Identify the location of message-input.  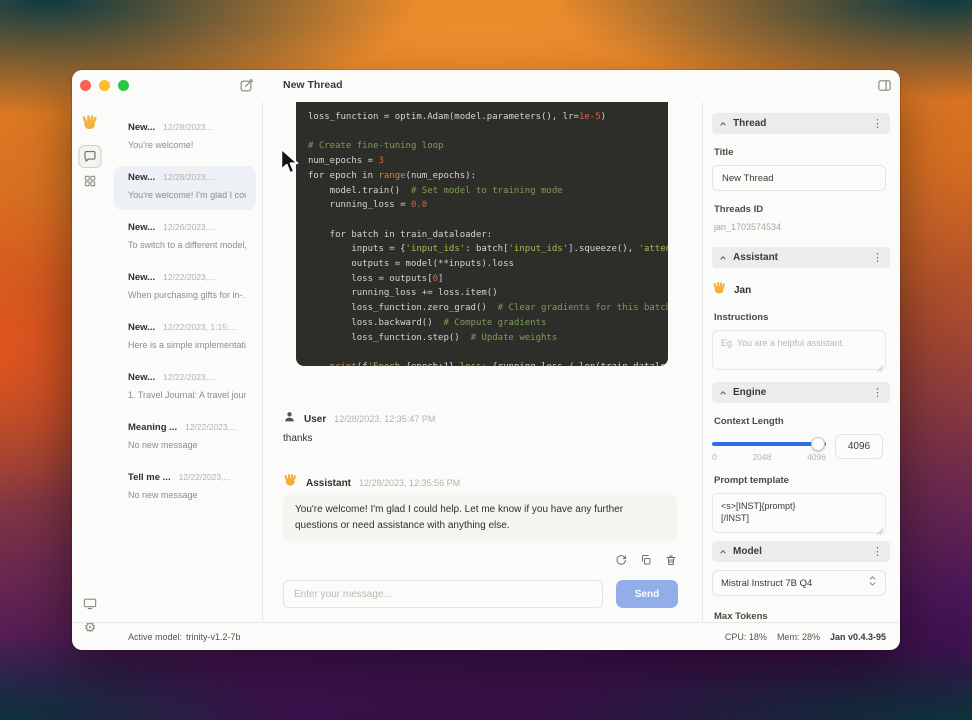
(443, 594).